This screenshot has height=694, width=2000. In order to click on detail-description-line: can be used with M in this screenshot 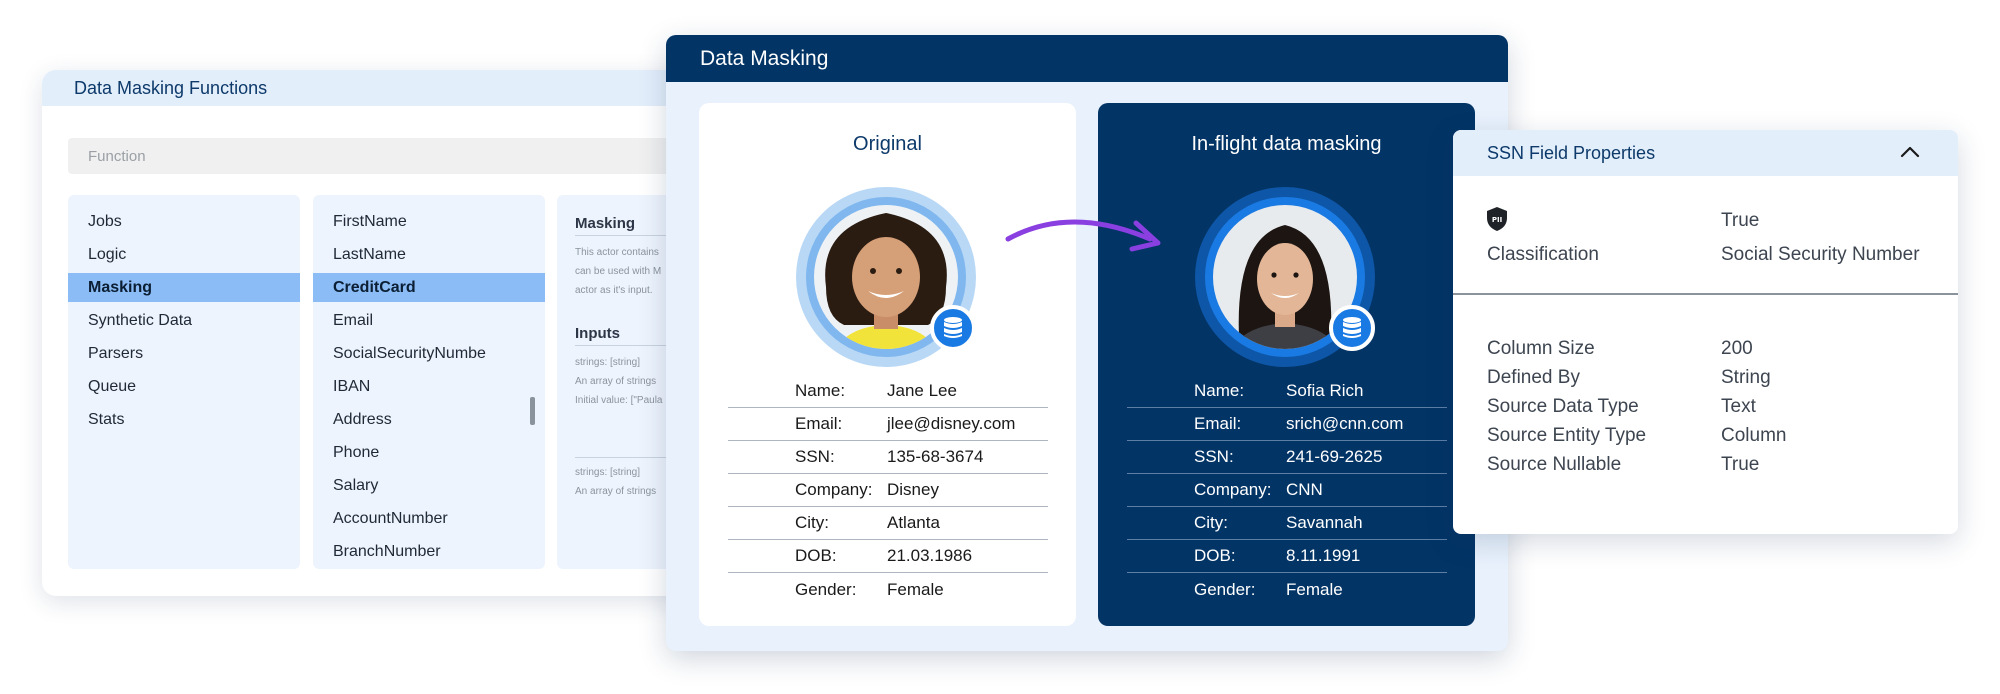, I will do `click(618, 271)`.